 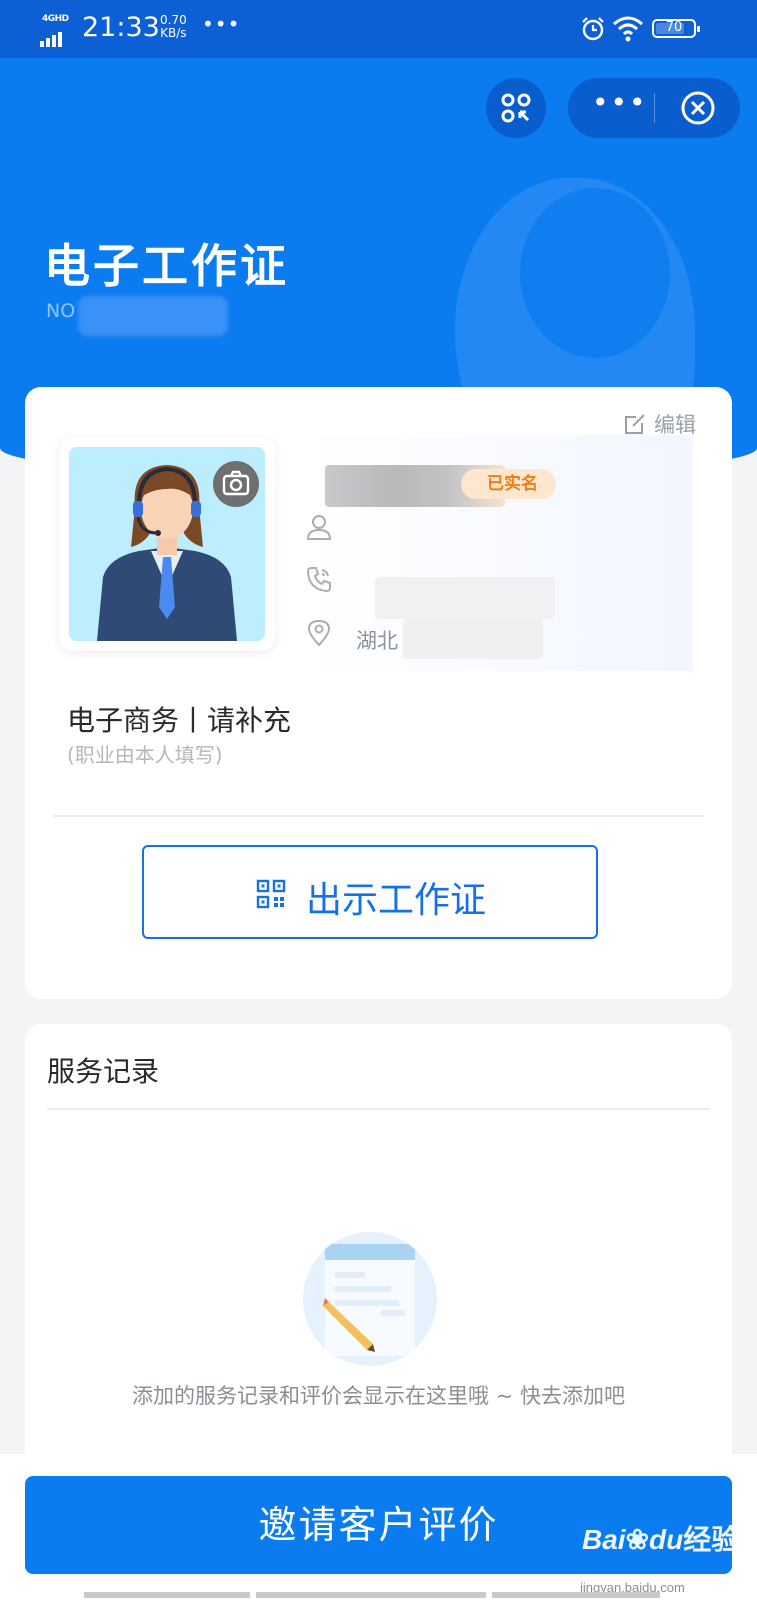 What do you see at coordinates (121, 27) in the screenshot?
I see `status-time: 21:33` at bounding box center [121, 27].